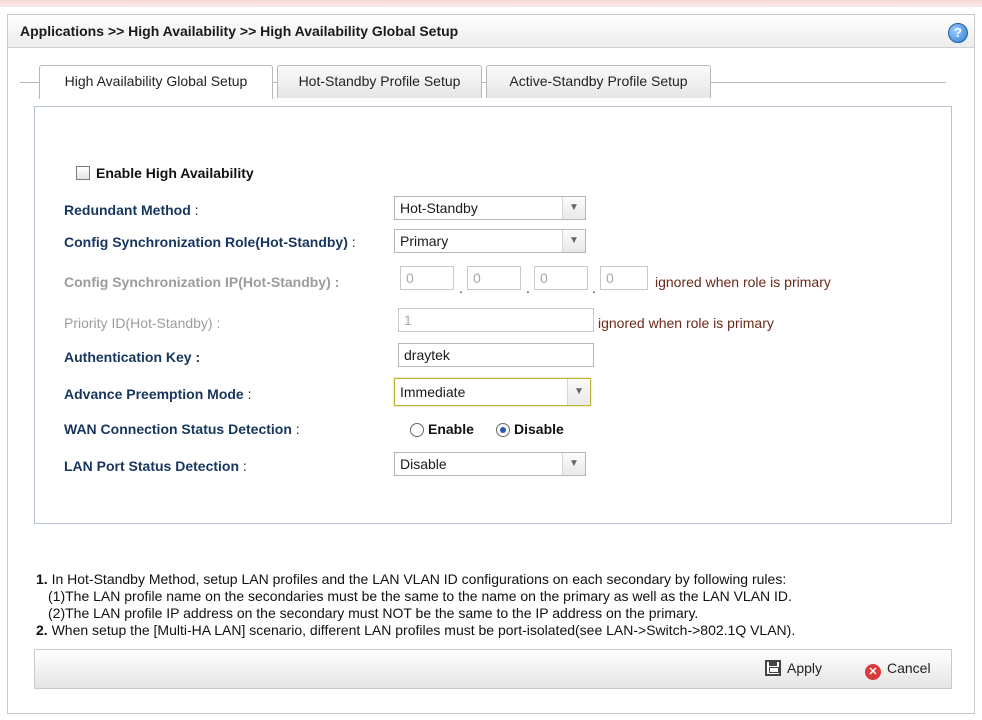 This screenshot has width=982, height=720. What do you see at coordinates (417, 430) in the screenshot?
I see `wan-detect-enable-radio` at bounding box center [417, 430].